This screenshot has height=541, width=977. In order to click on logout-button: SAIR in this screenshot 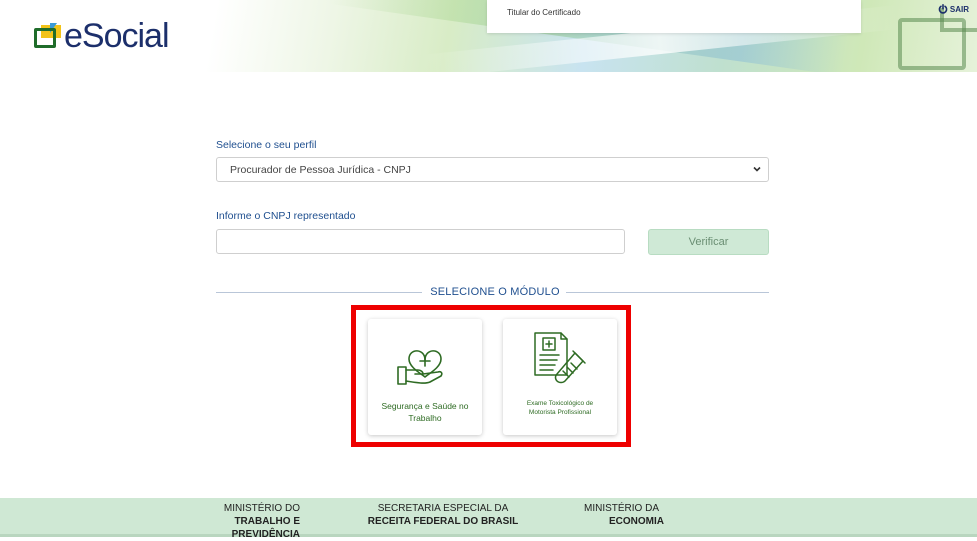, I will do `click(953, 9)`.